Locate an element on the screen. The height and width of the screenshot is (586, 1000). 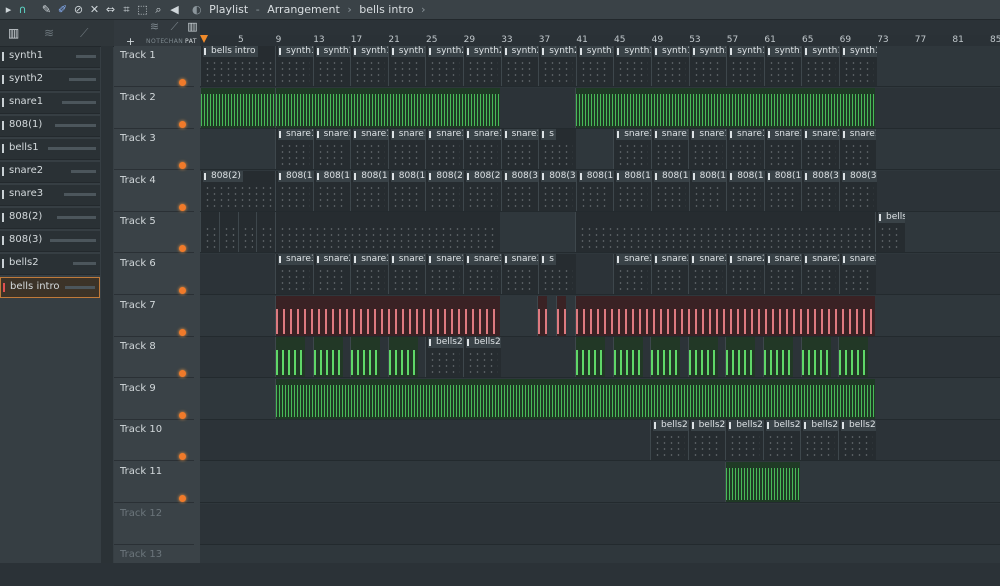
zoom-icon: ⌕ is located at coordinates (158, 9).